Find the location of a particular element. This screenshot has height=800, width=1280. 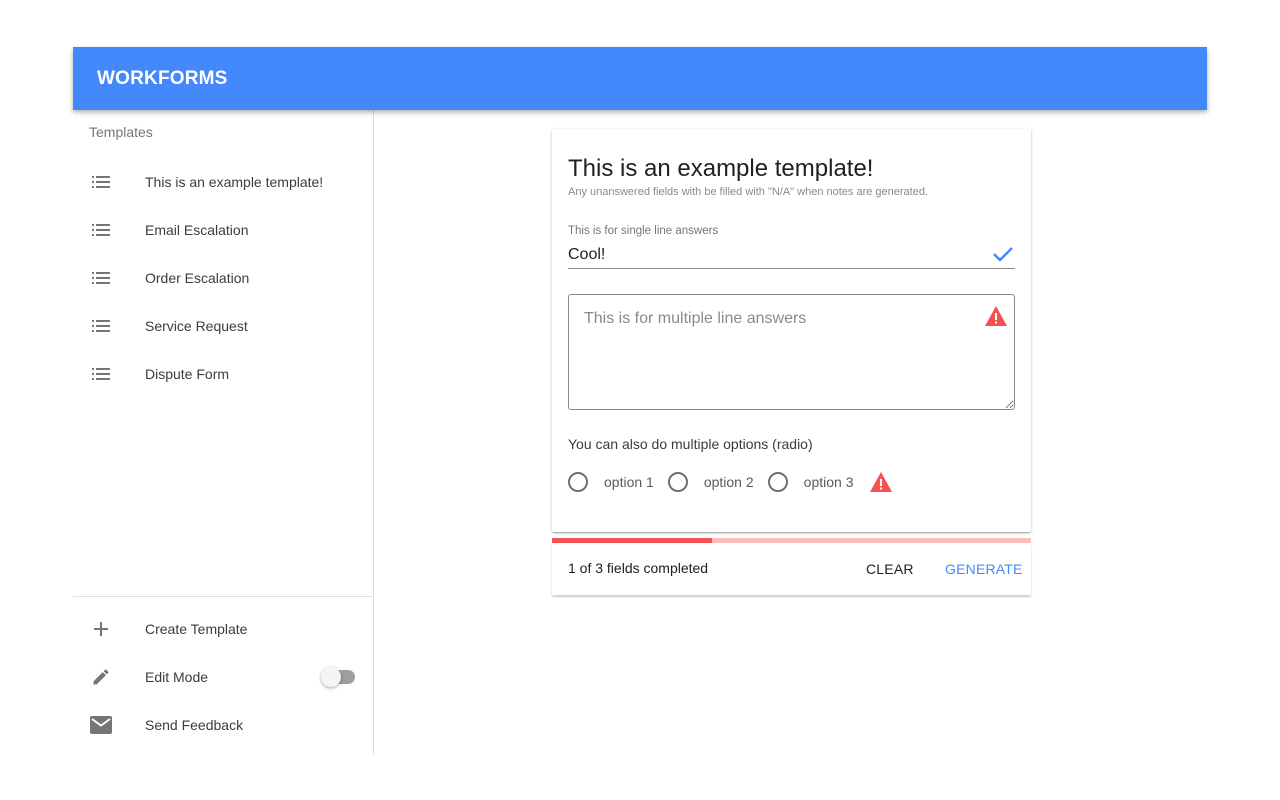

mail-icon is located at coordinates (101, 725).